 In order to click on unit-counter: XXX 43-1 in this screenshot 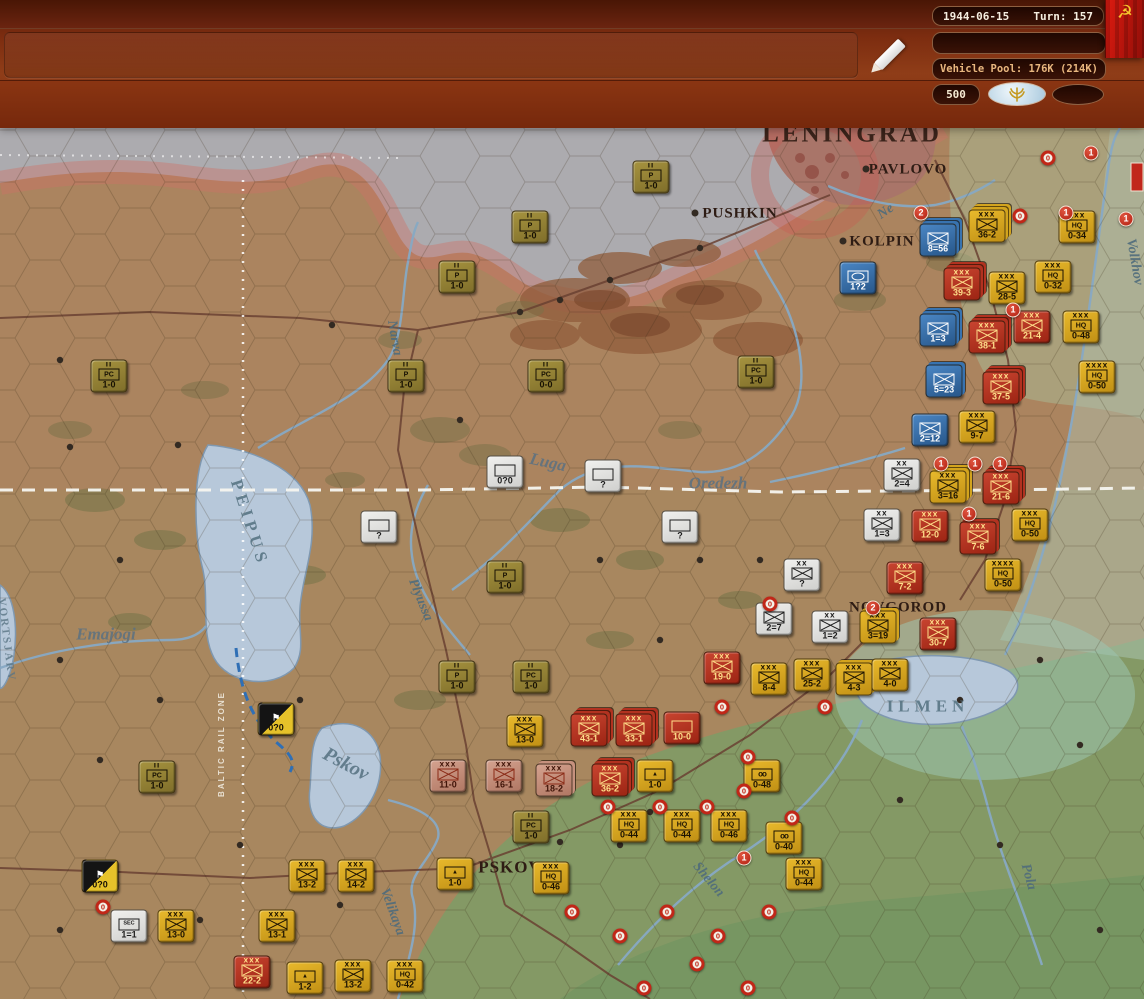, I will do `click(589, 730)`.